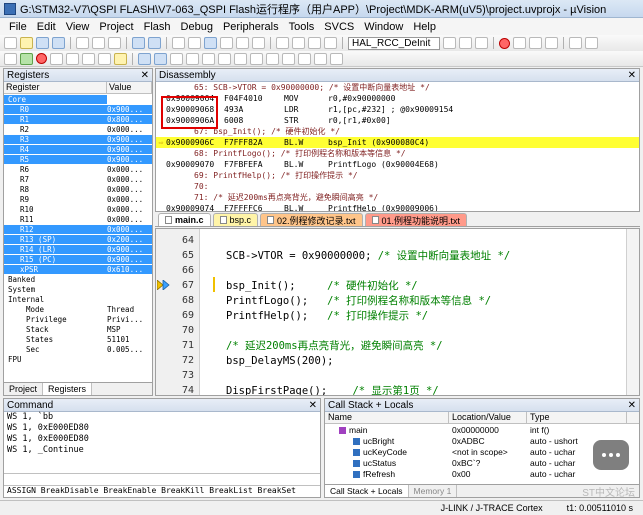  I want to click on register-row: Mode Thread, so click(78, 309).